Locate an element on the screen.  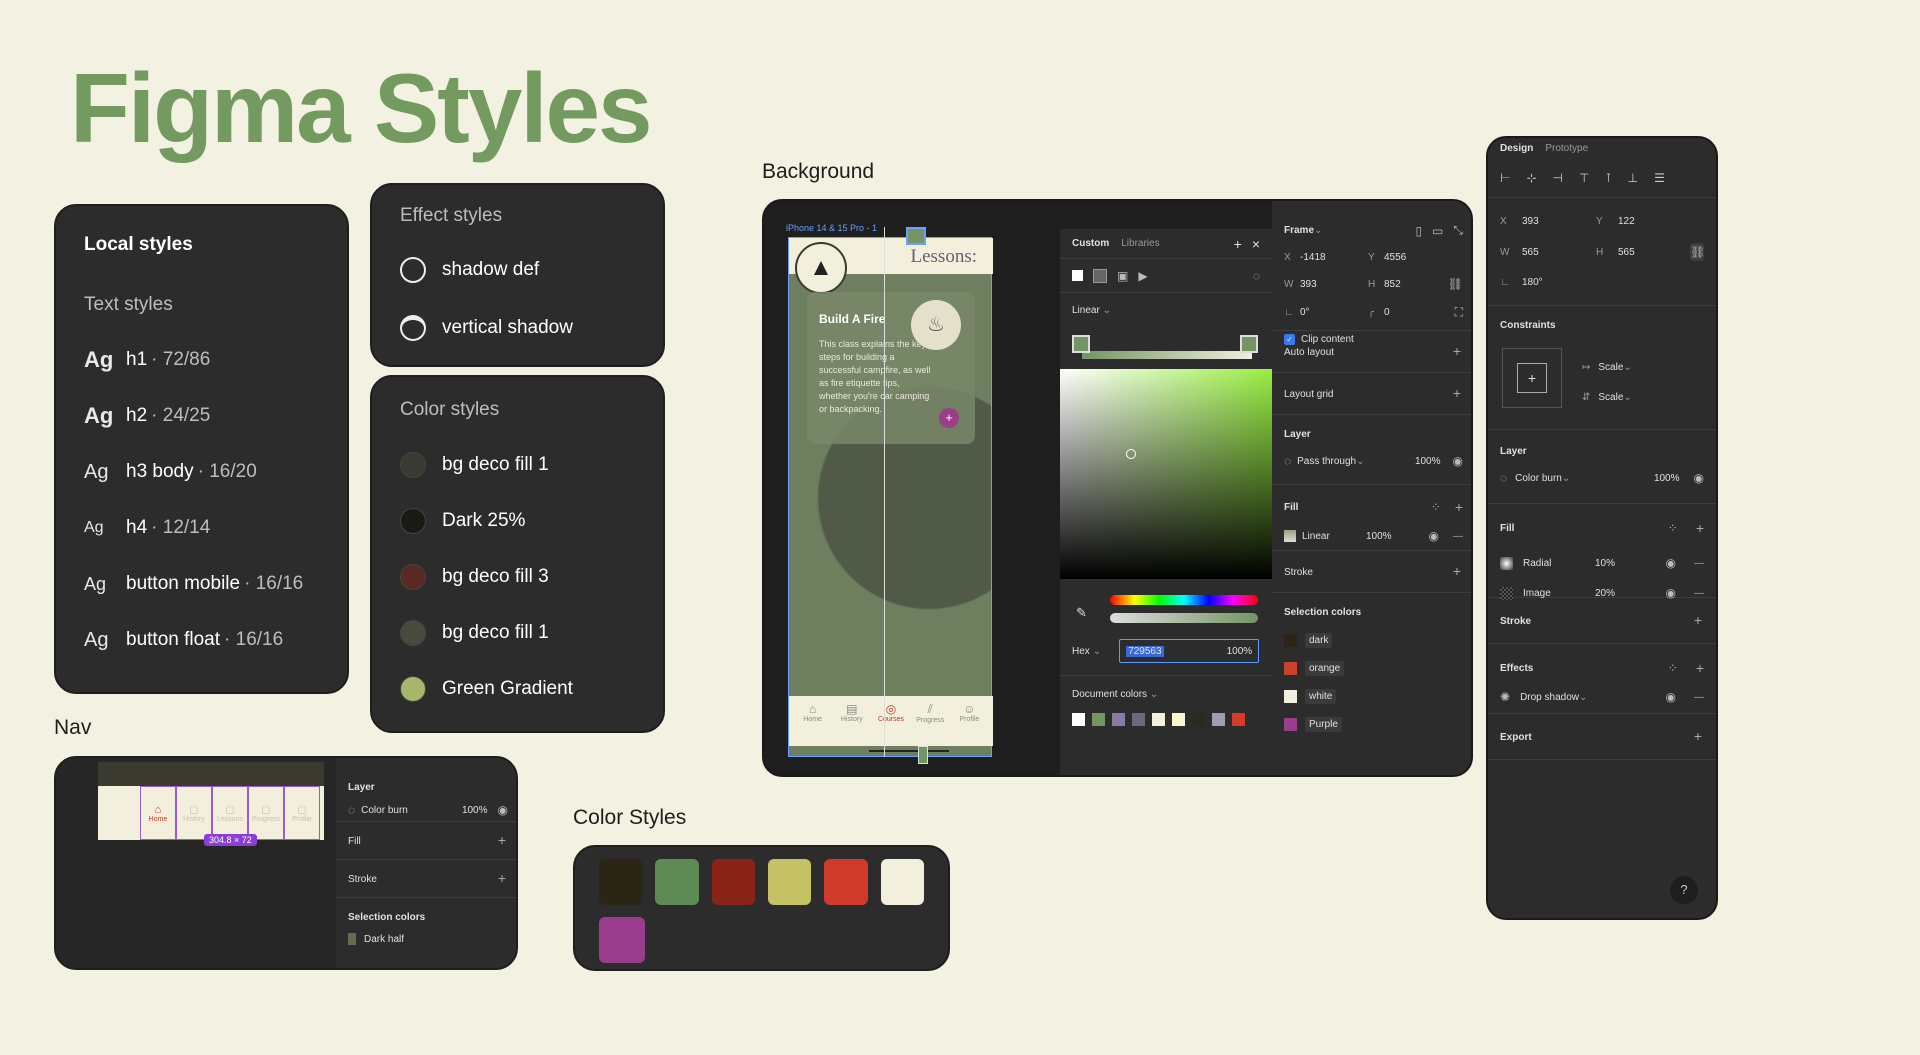
x-input: -1418 is located at coordinates (1334, 257).